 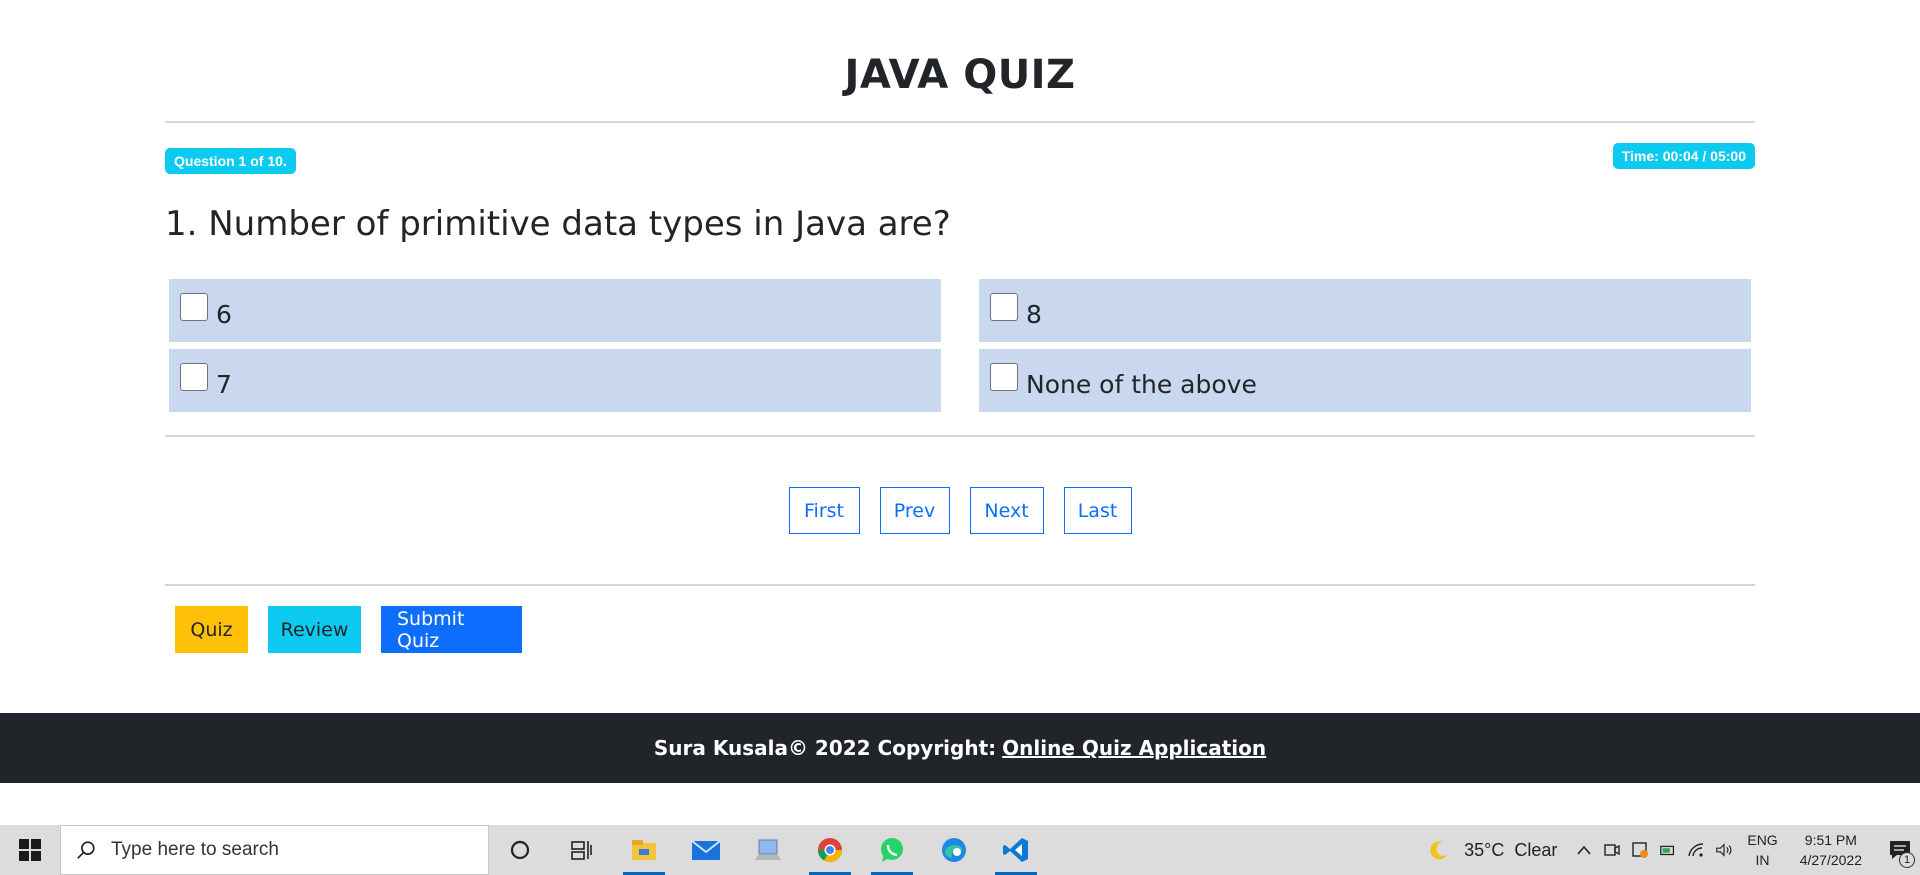 I want to click on start-button, so click(x=30, y=850).